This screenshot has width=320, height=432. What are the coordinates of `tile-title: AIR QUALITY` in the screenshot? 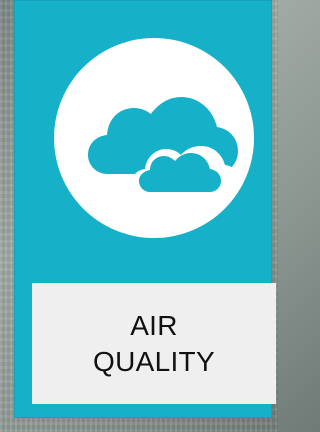 It's located at (154, 344).